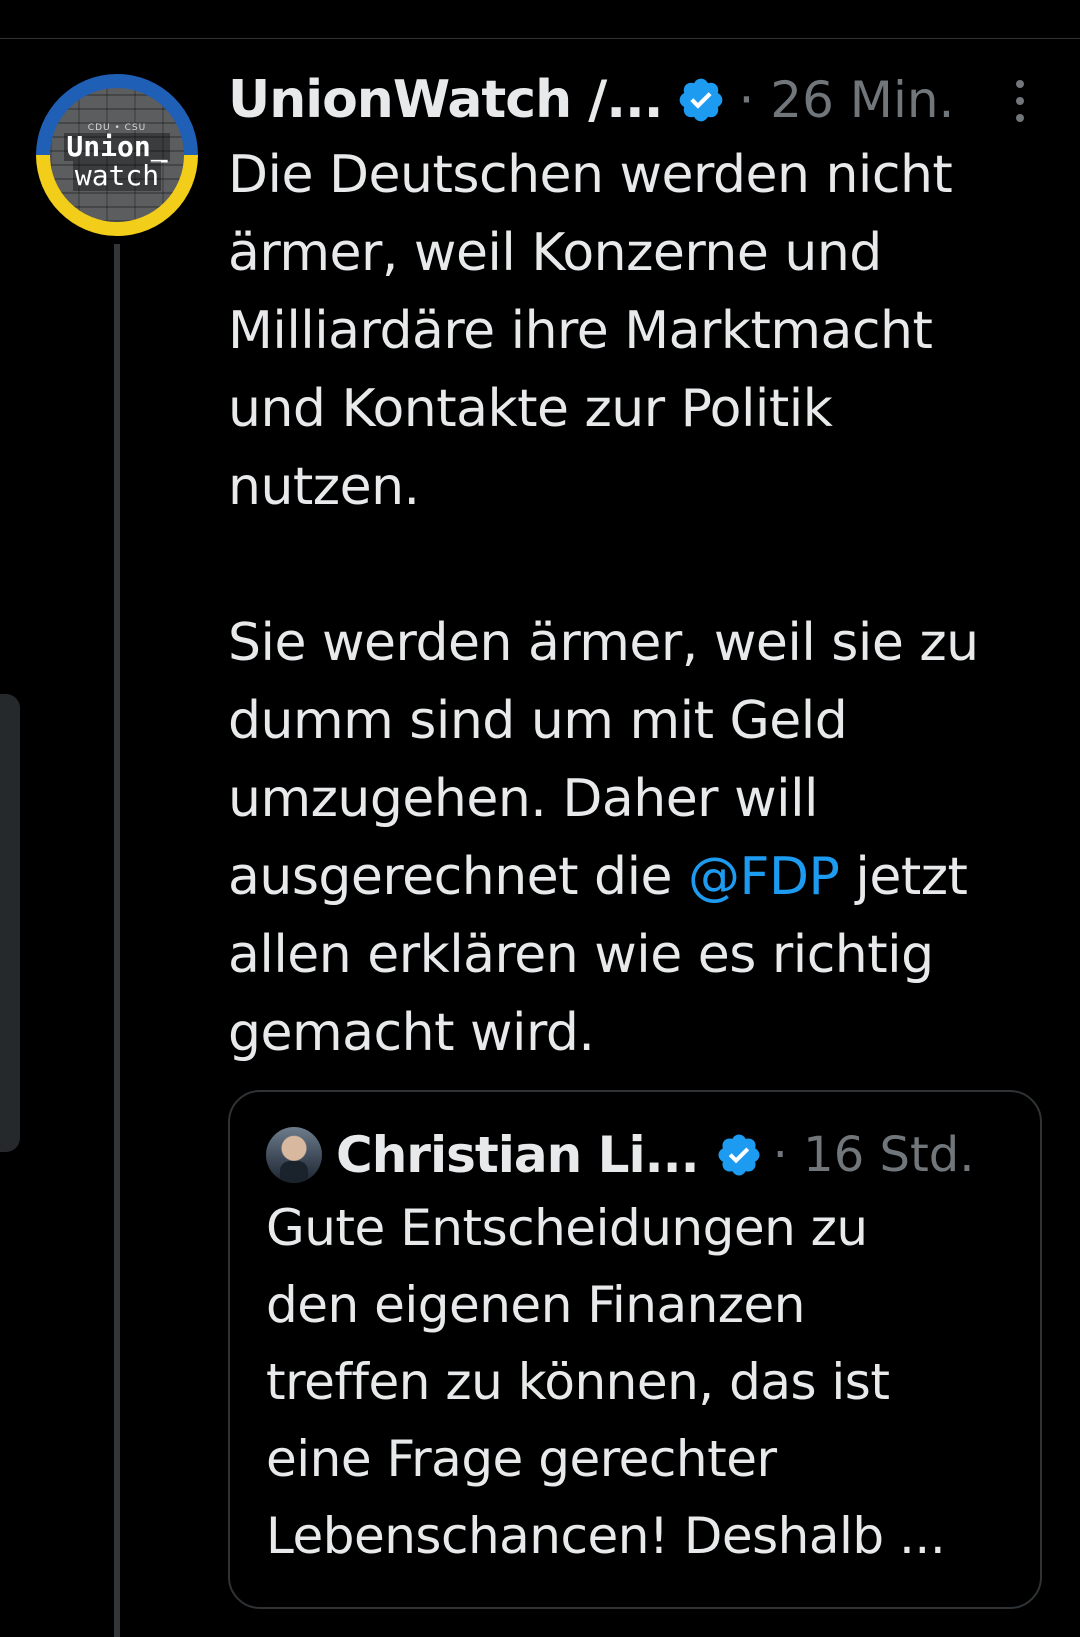 This screenshot has width=1080, height=1637. Describe the element at coordinates (581, 955) in the screenshot. I see `tweet-line: allen erklären wie es richtig` at that location.